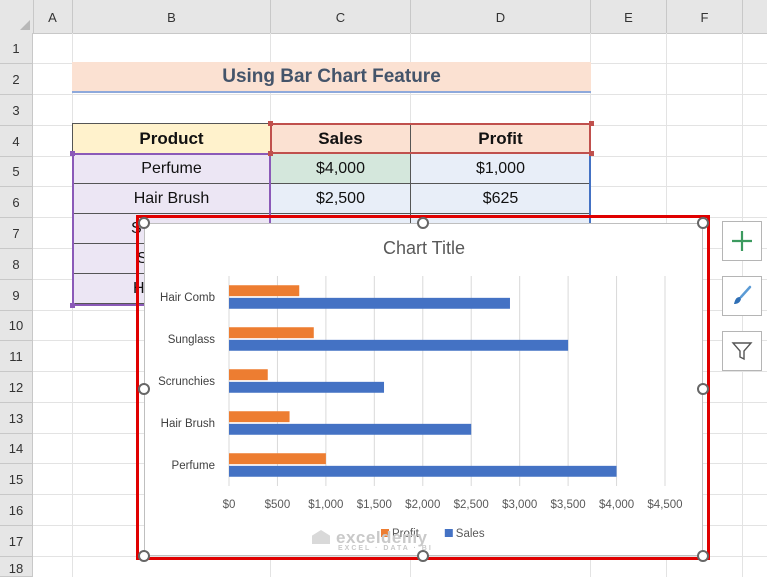  Describe the element at coordinates (16, 110) in the screenshot. I see `row-header-3: 3` at that location.